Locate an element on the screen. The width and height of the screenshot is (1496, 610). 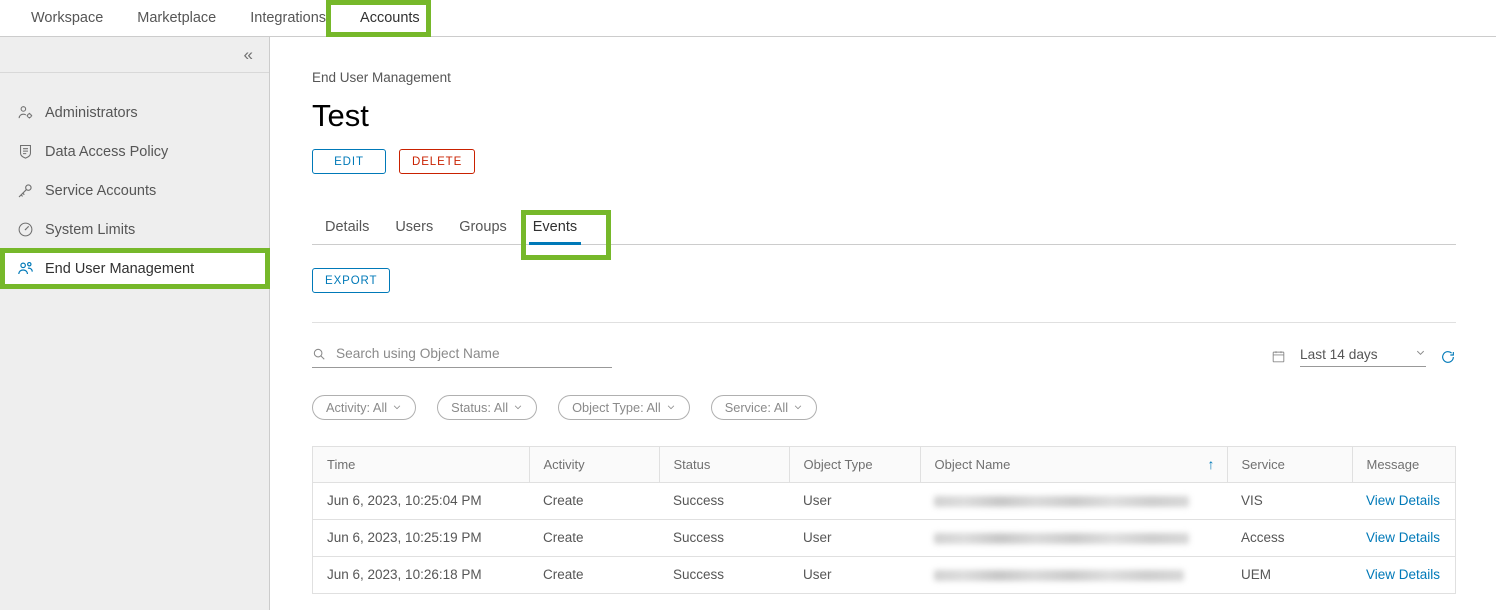
gauge-icon is located at coordinates (25, 230).